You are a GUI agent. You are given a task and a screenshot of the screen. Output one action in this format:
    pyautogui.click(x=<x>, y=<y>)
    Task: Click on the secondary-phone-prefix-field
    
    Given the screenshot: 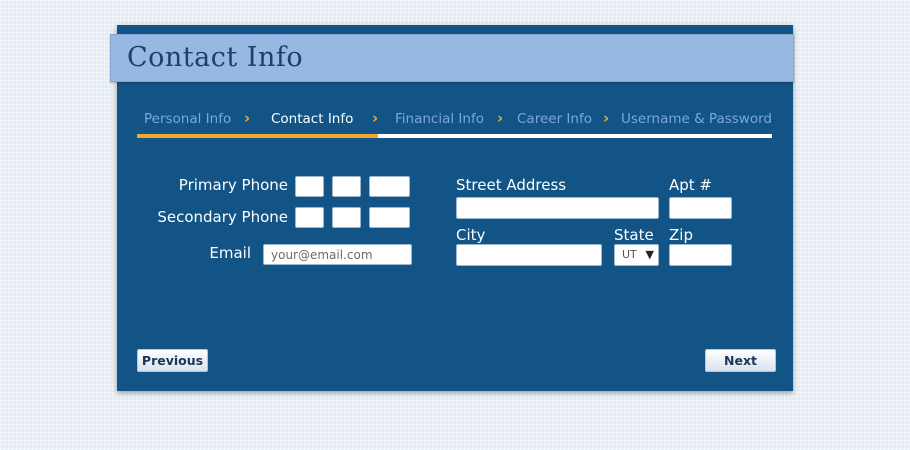 What is the action you would take?
    pyautogui.click(x=346, y=217)
    